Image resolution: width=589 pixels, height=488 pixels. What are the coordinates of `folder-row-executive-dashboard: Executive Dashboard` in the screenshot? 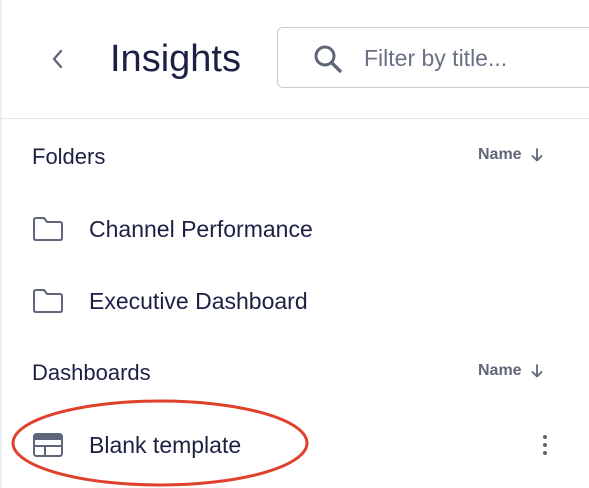 It's located at (295, 301).